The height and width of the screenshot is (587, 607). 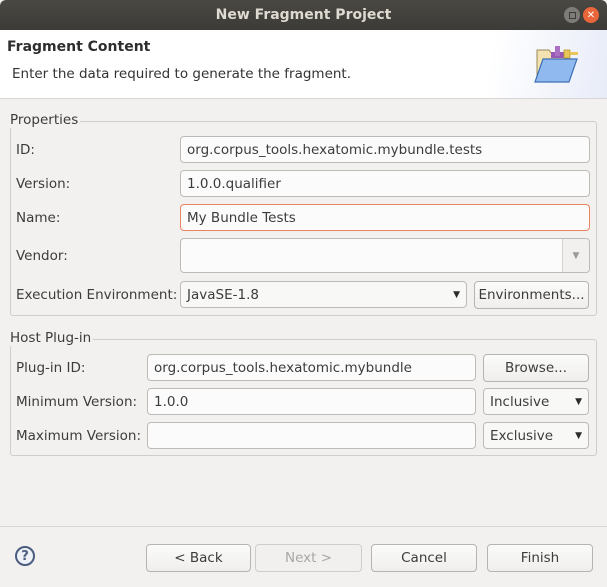 I want to click on footer-separator, so click(x=303, y=526).